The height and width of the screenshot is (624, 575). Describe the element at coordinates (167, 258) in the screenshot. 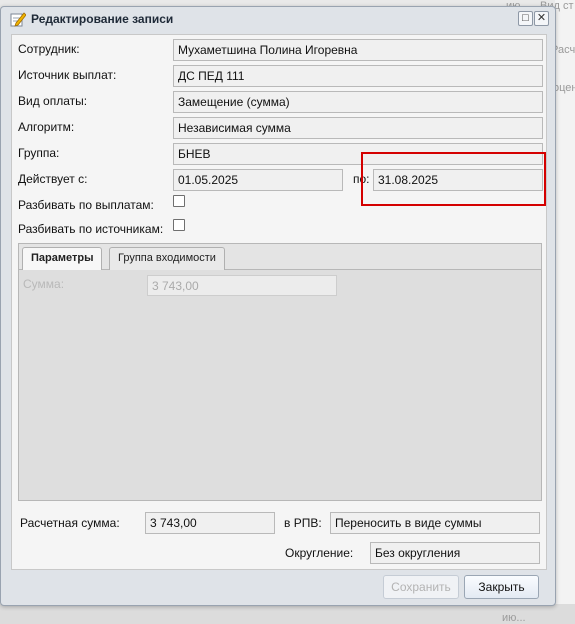

I see `tab-entry-group: Группа входимости` at that location.